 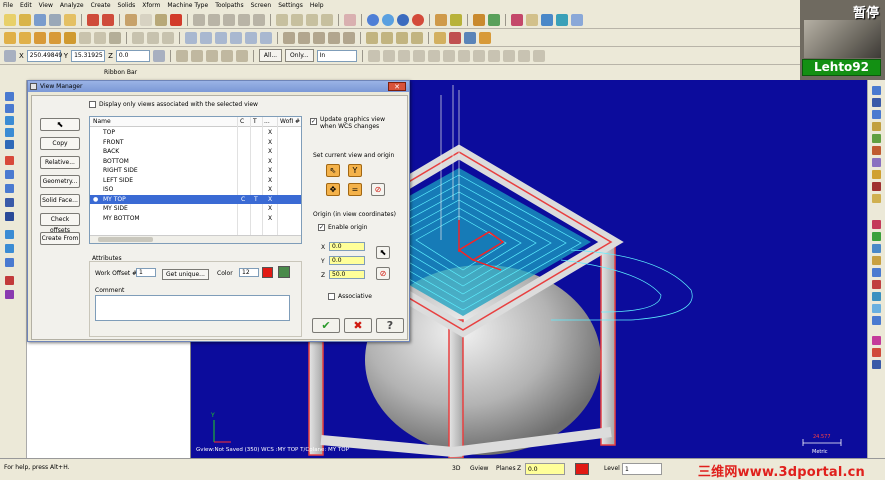 What do you see at coordinates (397, 86) in the screenshot?
I see `close-icon: ✕` at bounding box center [397, 86].